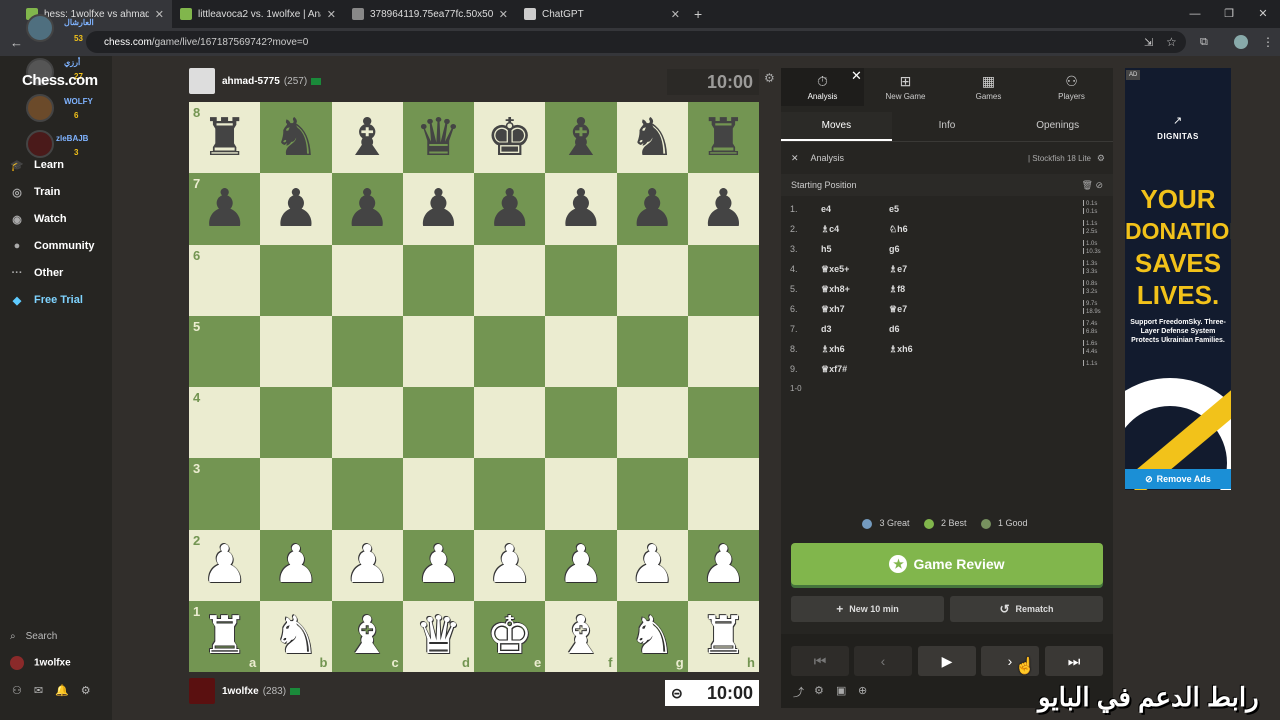  Describe the element at coordinates (225, 423) in the screenshot. I see `board-square: 4` at that location.